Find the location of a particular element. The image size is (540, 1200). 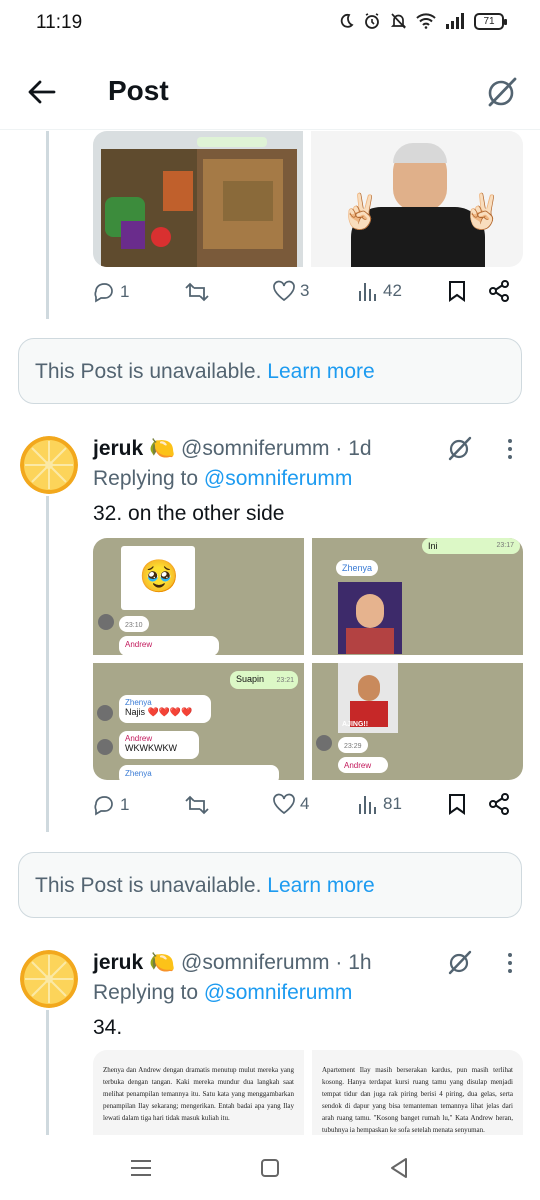

status-bar: 11:19 71 is located at coordinates (270, 23).